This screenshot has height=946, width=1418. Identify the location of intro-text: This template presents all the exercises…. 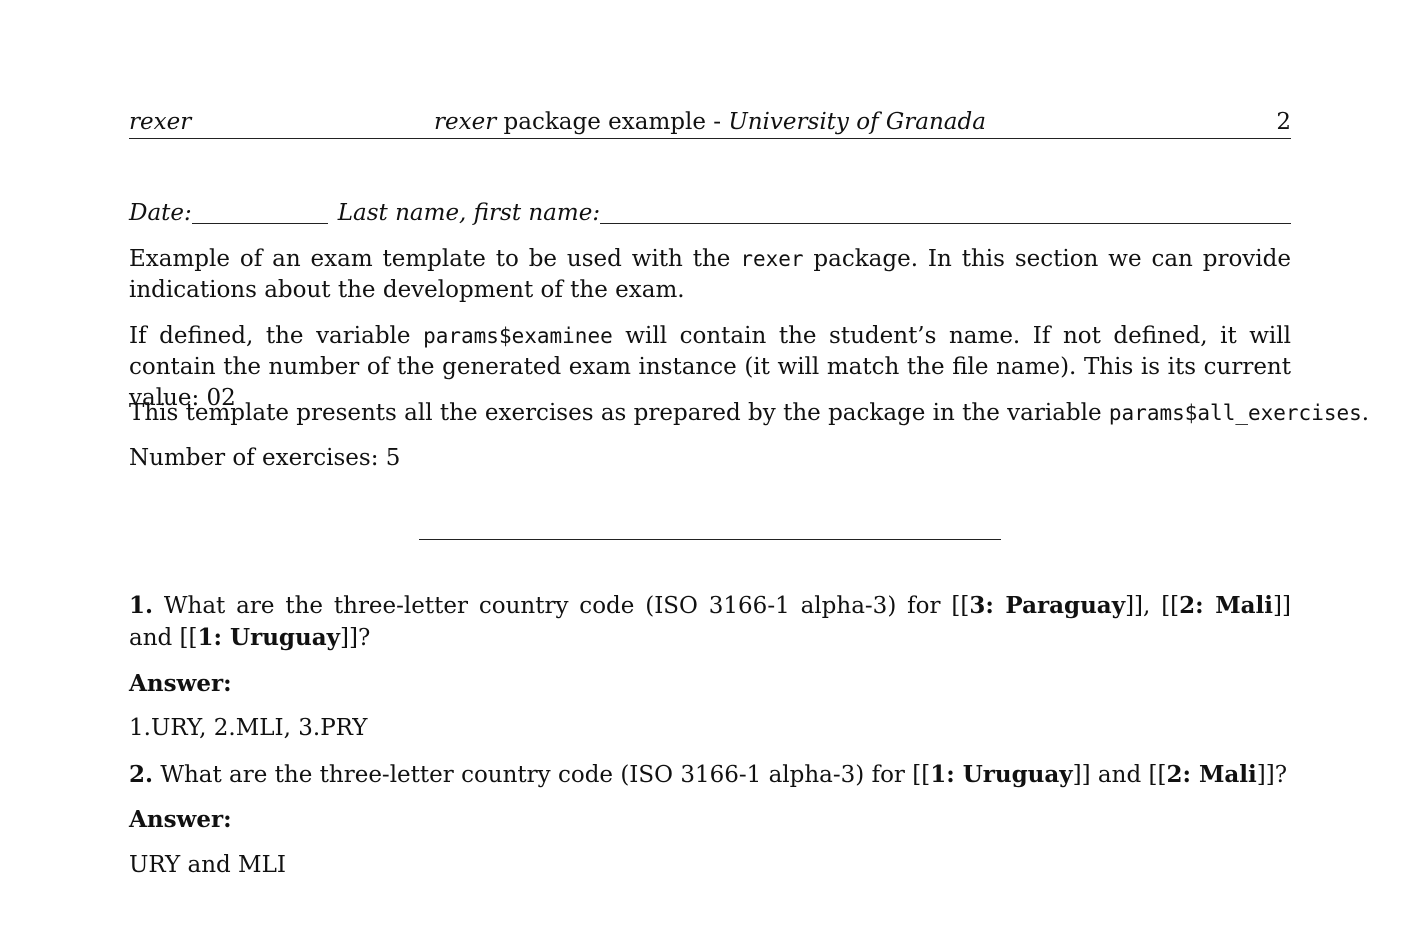
(619, 413).